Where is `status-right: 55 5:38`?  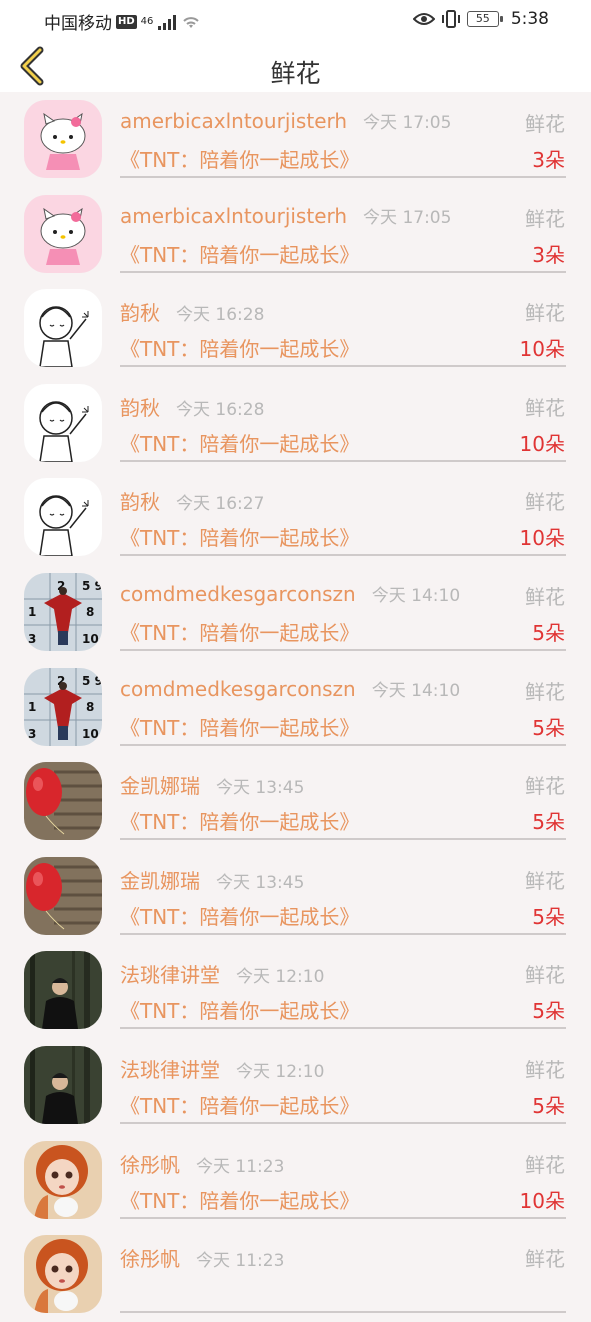
status-right: 55 5:38 is located at coordinates (480, 19).